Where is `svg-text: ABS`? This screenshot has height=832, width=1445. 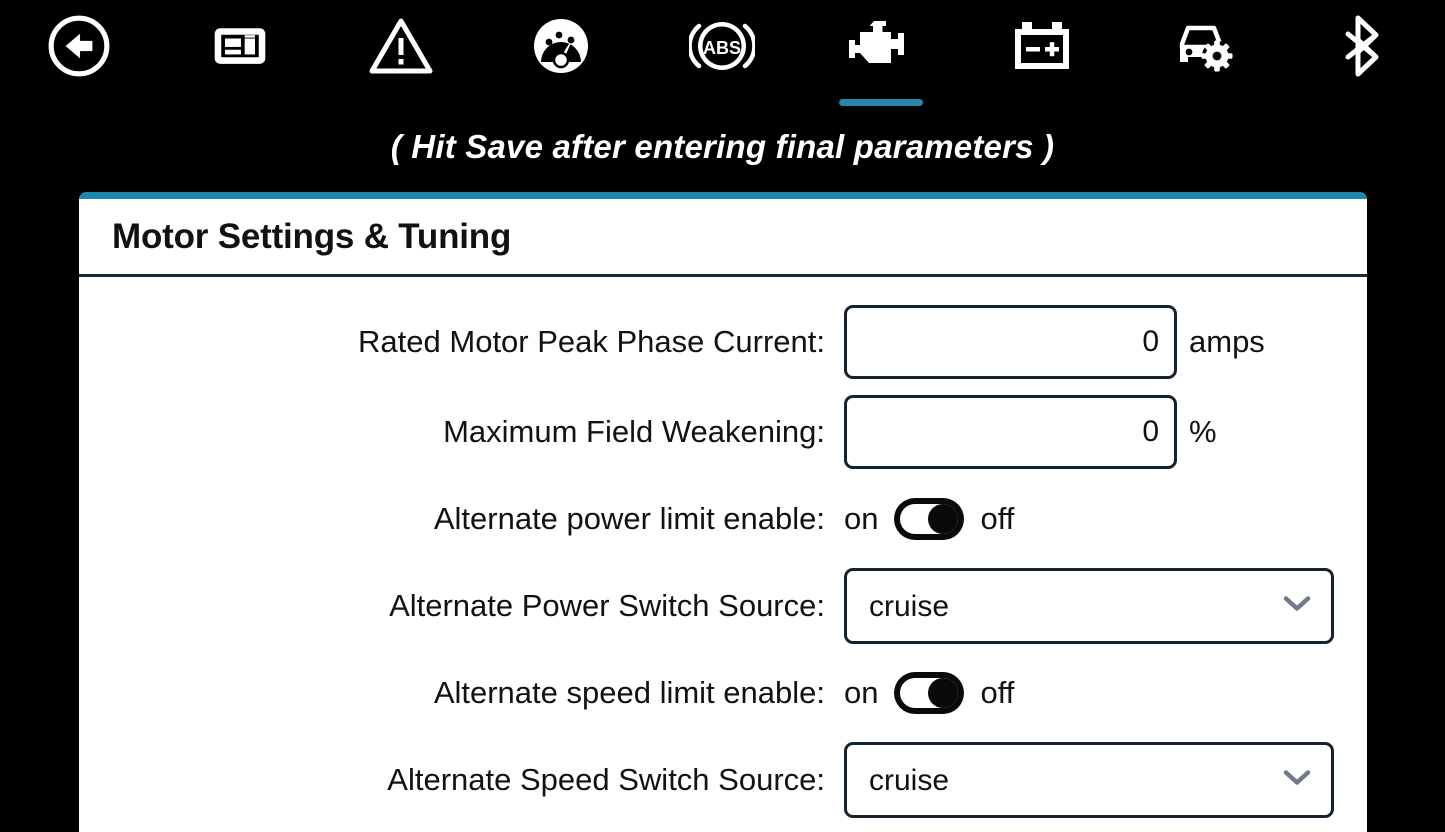
svg-text: ABS is located at coordinates (722, 48).